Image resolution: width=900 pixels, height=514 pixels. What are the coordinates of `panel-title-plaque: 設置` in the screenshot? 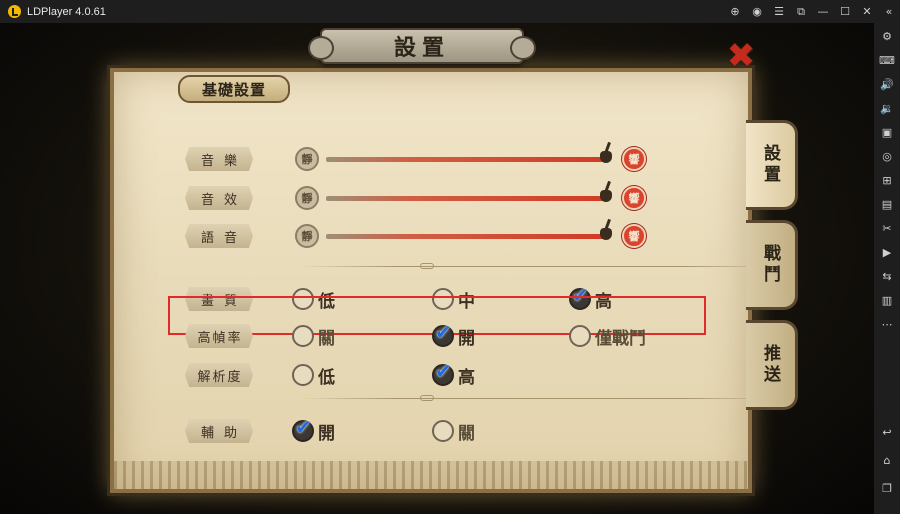 It's located at (422, 46).